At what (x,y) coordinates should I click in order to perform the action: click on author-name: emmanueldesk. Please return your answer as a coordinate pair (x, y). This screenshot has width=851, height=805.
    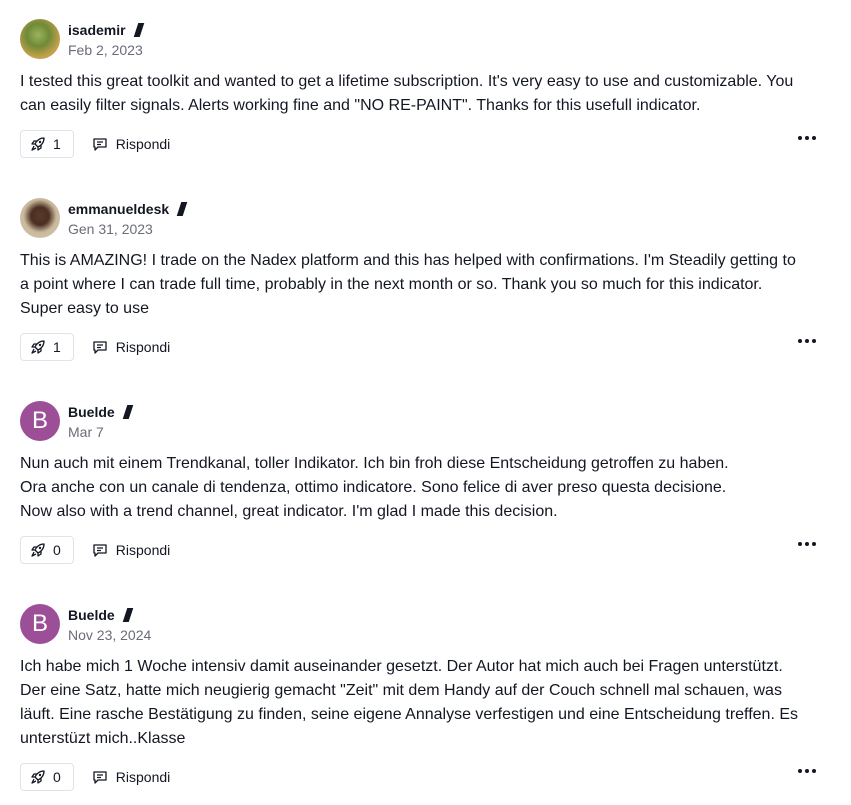
    Looking at the image, I should click on (118, 209).